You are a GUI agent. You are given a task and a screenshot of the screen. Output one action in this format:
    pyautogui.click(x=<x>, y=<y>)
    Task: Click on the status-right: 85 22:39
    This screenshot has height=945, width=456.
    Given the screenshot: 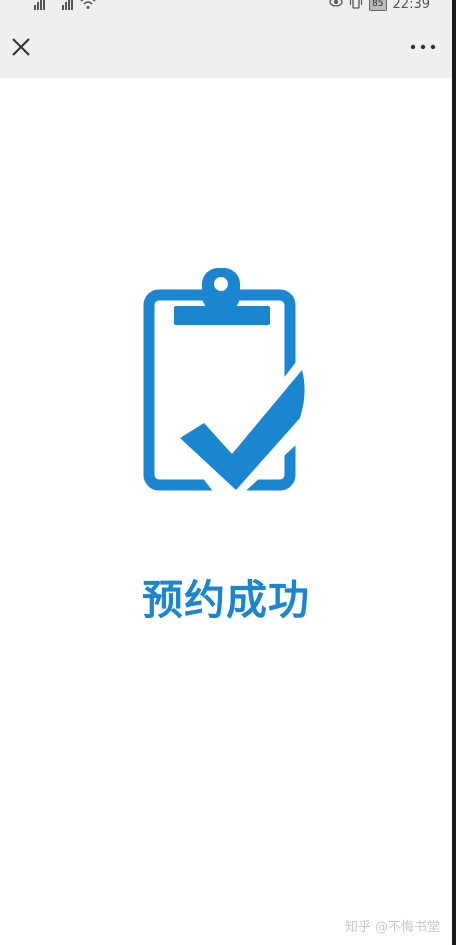 What is the action you would take?
    pyautogui.click(x=379, y=6)
    